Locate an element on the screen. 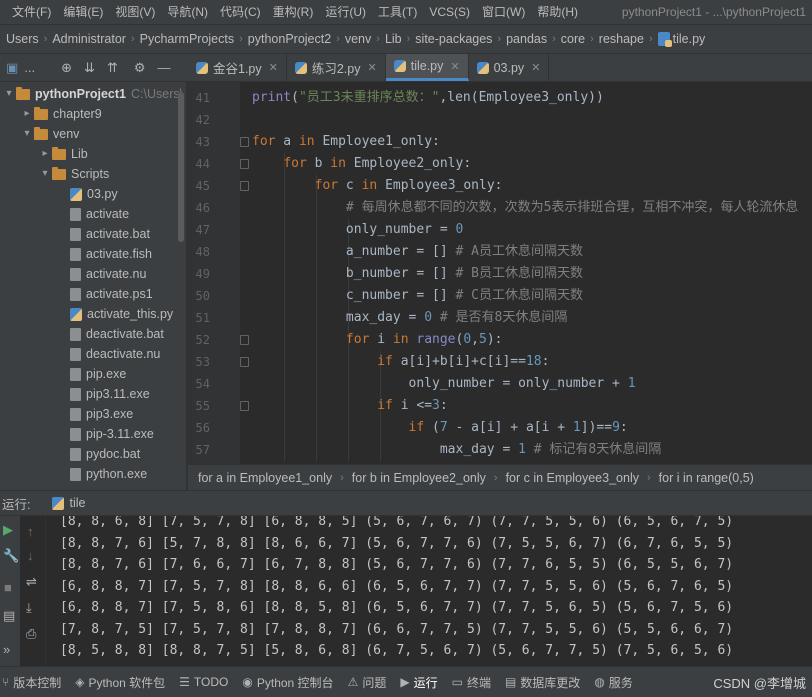 The height and width of the screenshot is (697, 812). tool-window-button: ◍ 服务 is located at coordinates (613, 682).